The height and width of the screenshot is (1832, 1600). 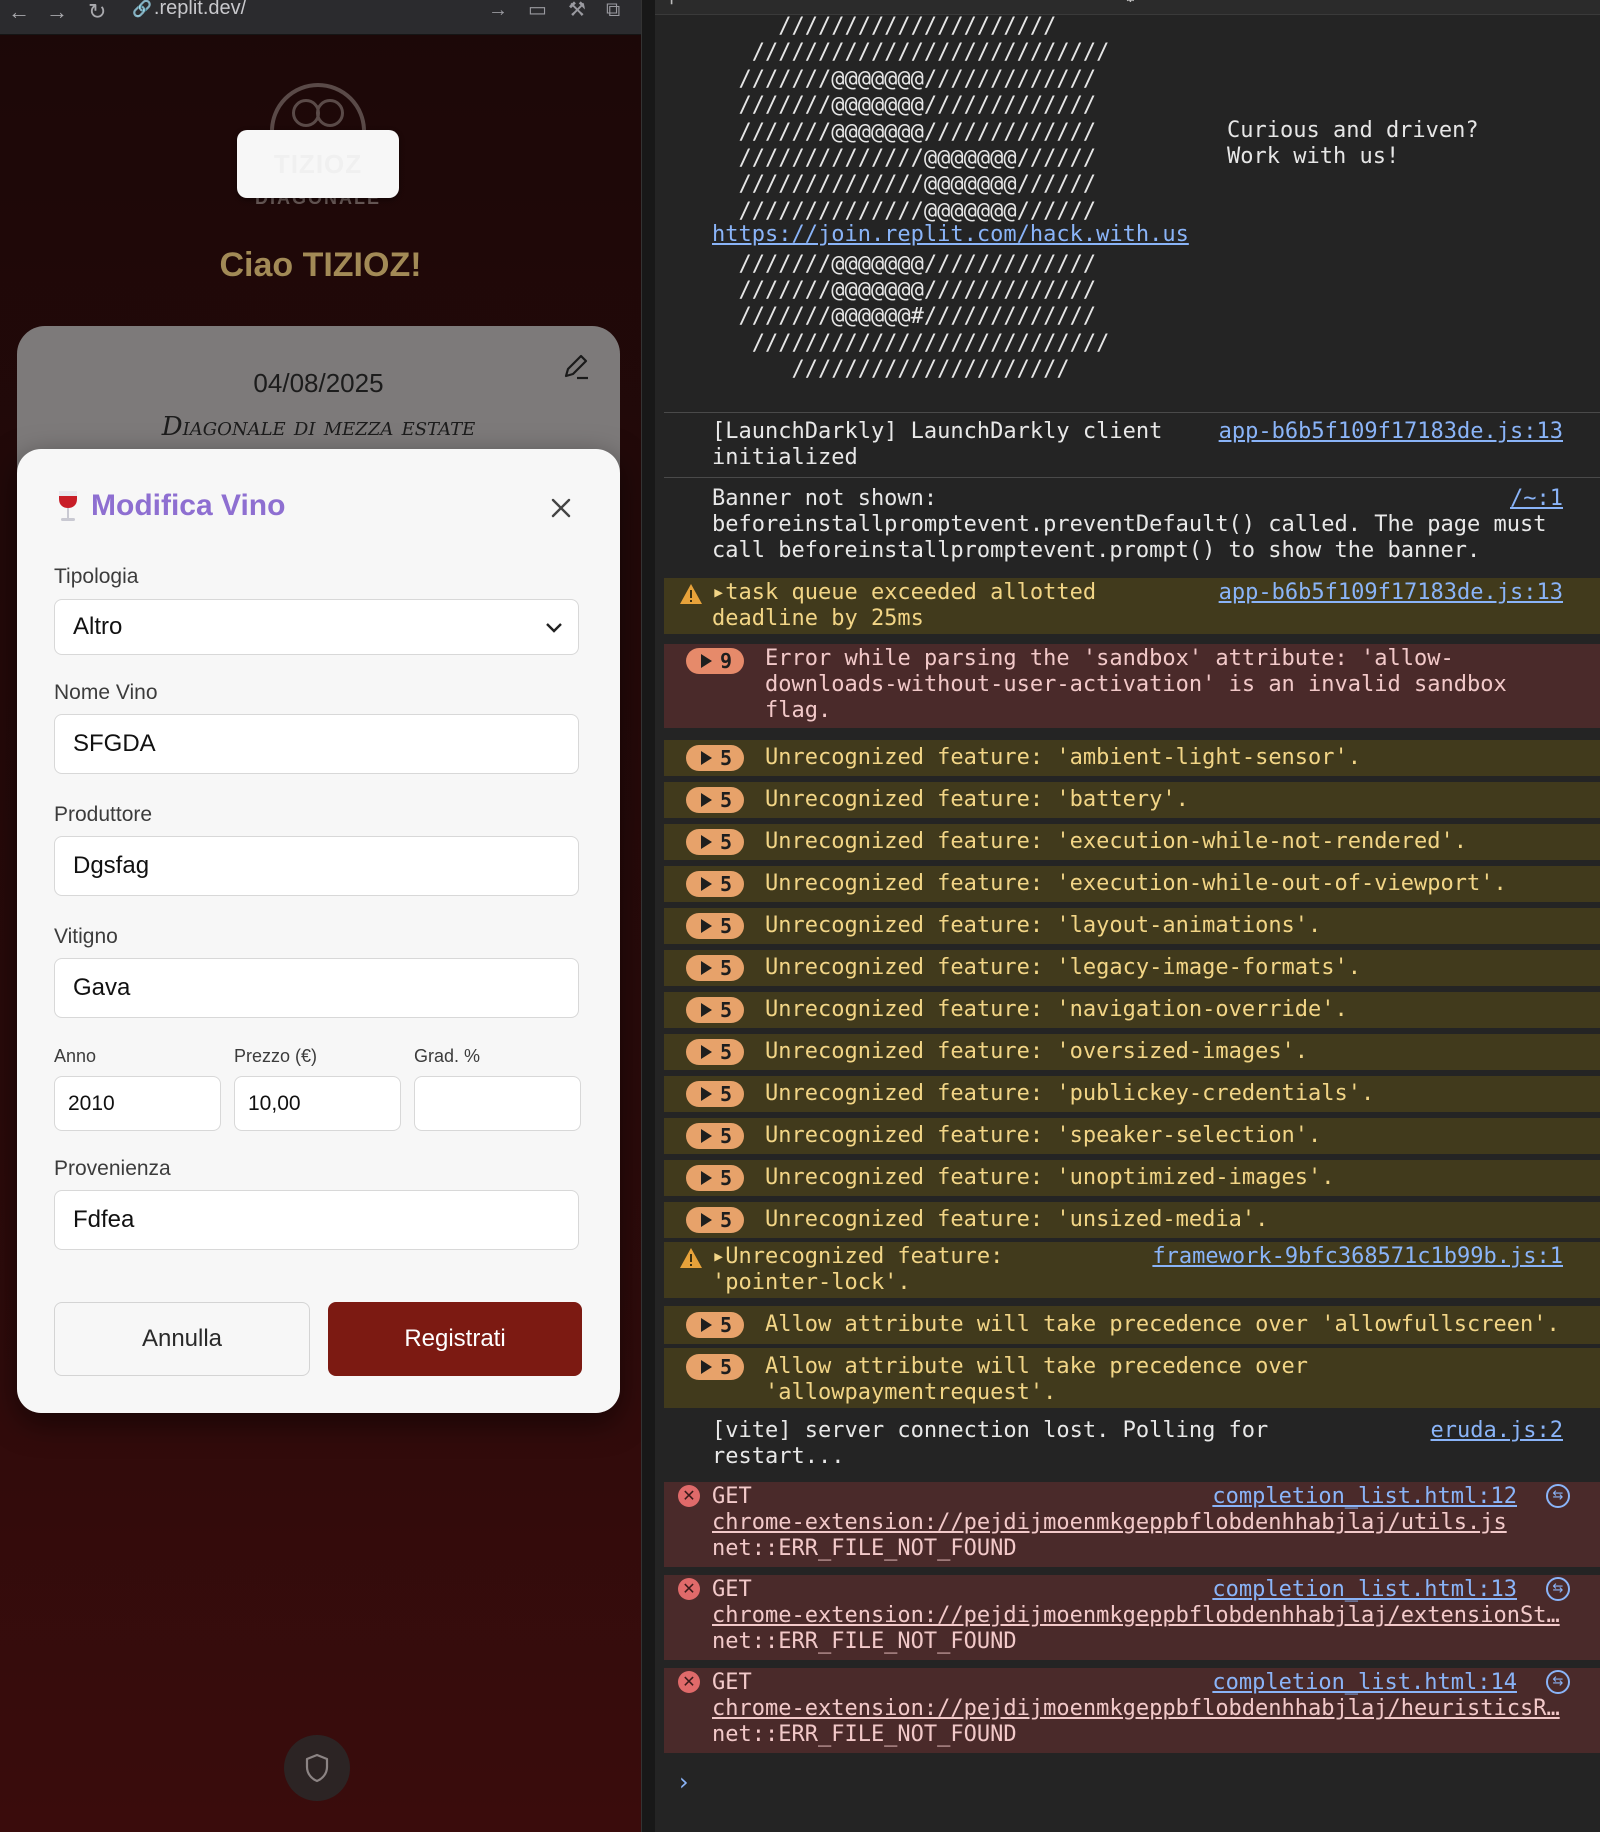 I want to click on log-source-link: completion_list.html:12, so click(x=1364, y=1497).